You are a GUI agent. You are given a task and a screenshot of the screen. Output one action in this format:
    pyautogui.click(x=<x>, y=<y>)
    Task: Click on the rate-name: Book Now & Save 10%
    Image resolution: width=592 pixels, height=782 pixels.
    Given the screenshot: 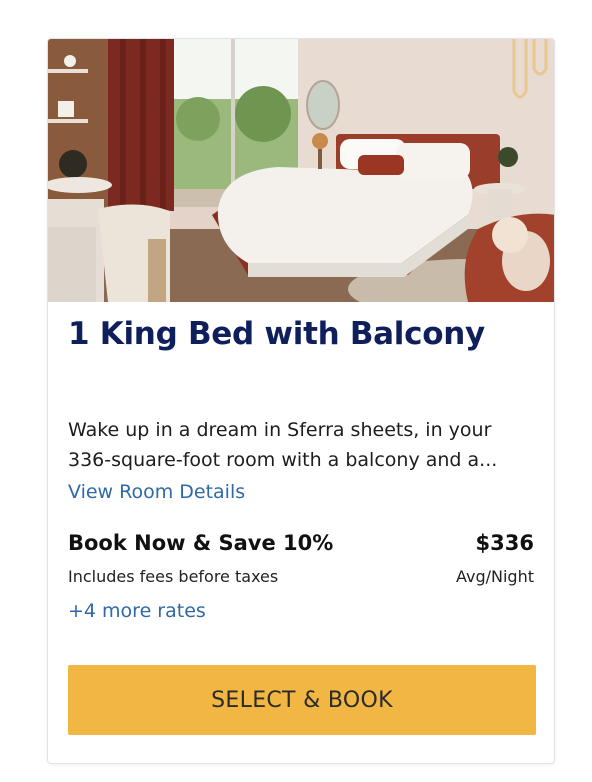 What is the action you would take?
    pyautogui.click(x=201, y=543)
    